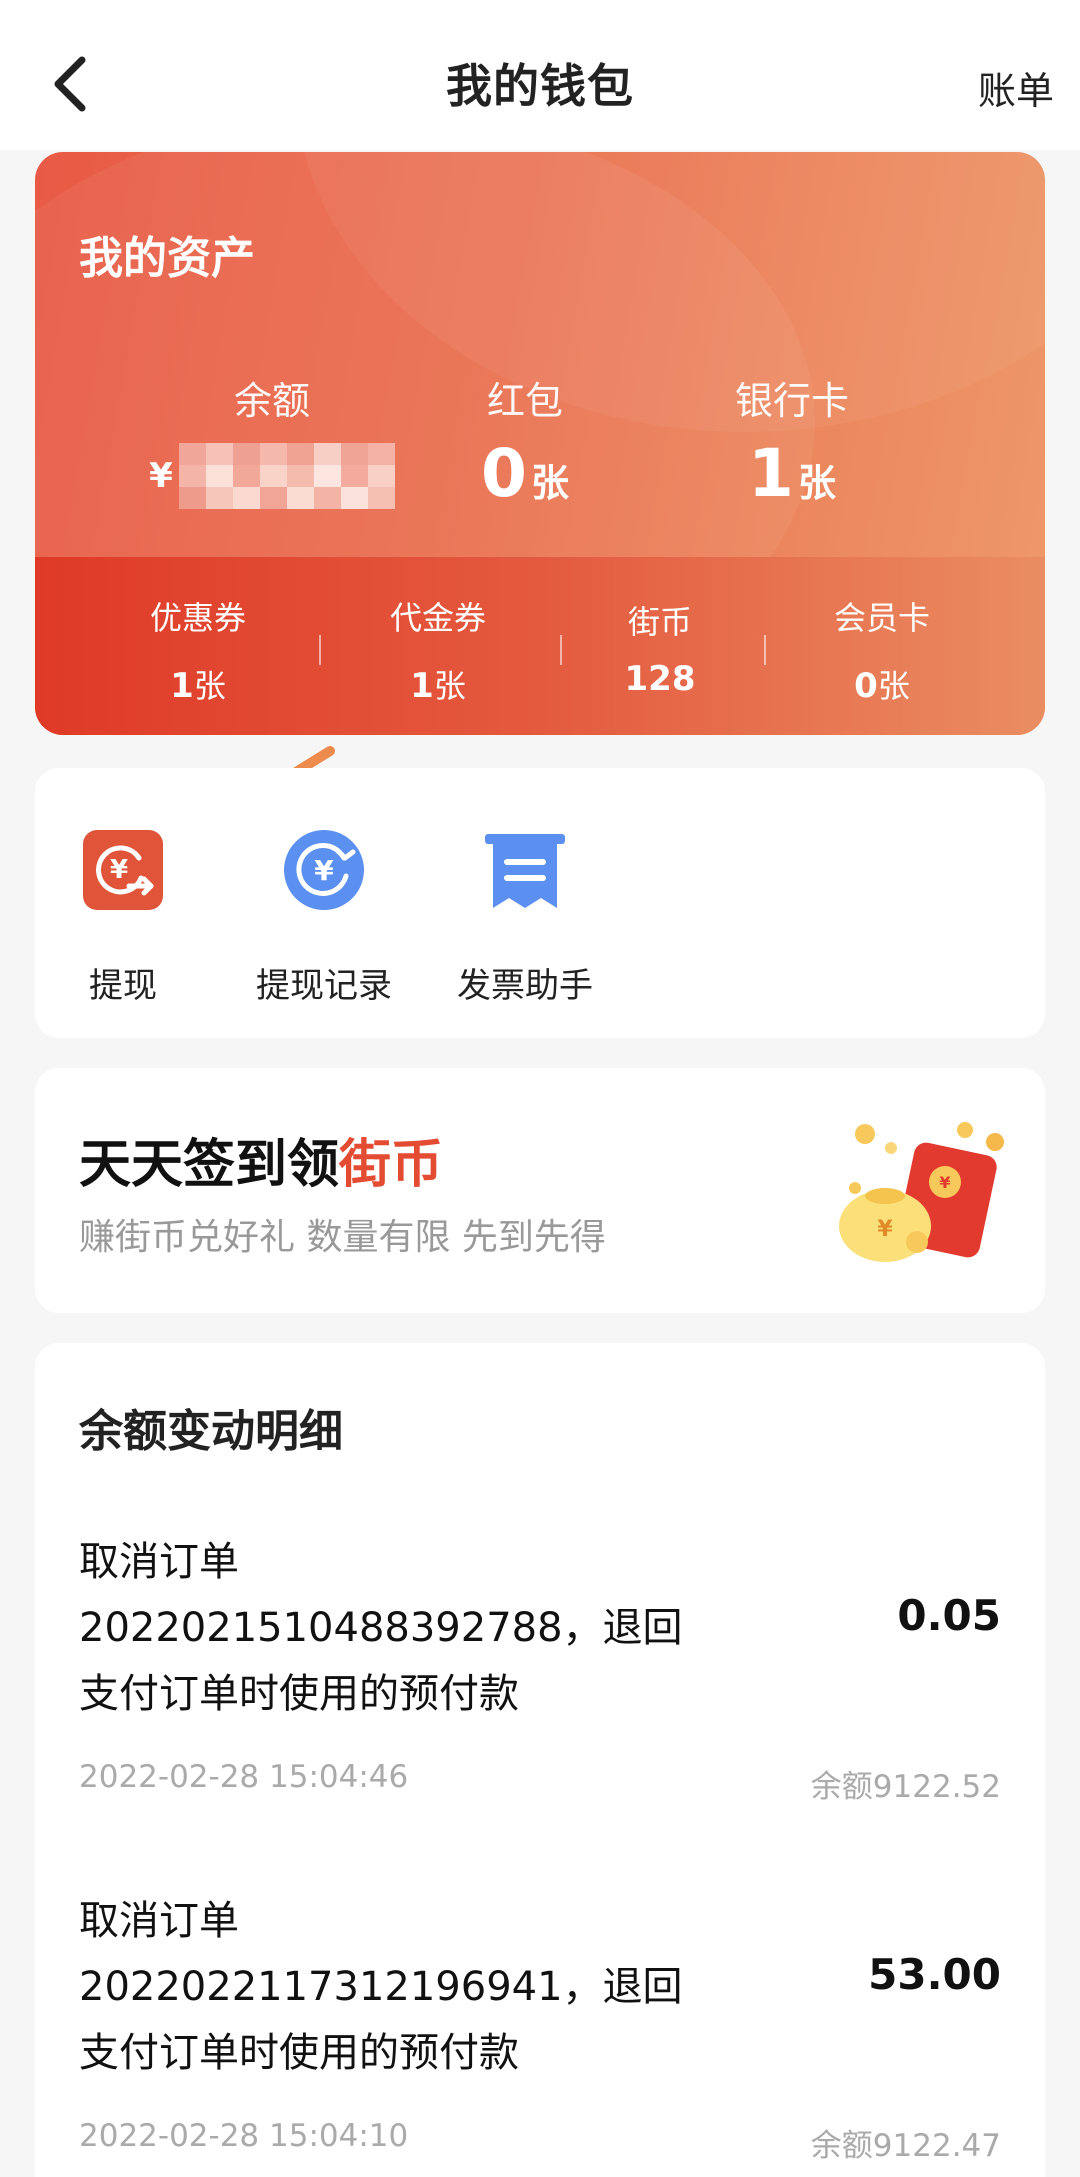 This screenshot has height=2177, width=1080. I want to click on balance-label: 余额, so click(271, 401).